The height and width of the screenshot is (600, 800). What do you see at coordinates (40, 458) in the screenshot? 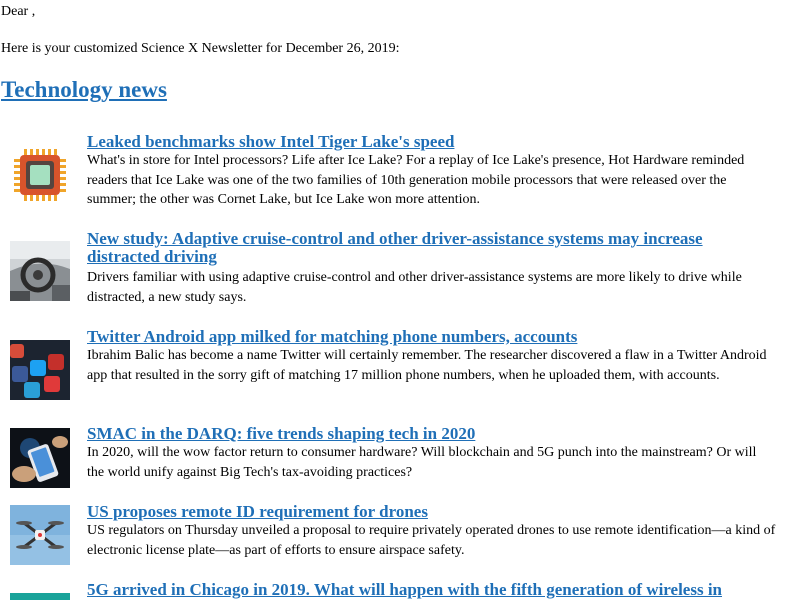
I see `hand-smartphone-photo` at bounding box center [40, 458].